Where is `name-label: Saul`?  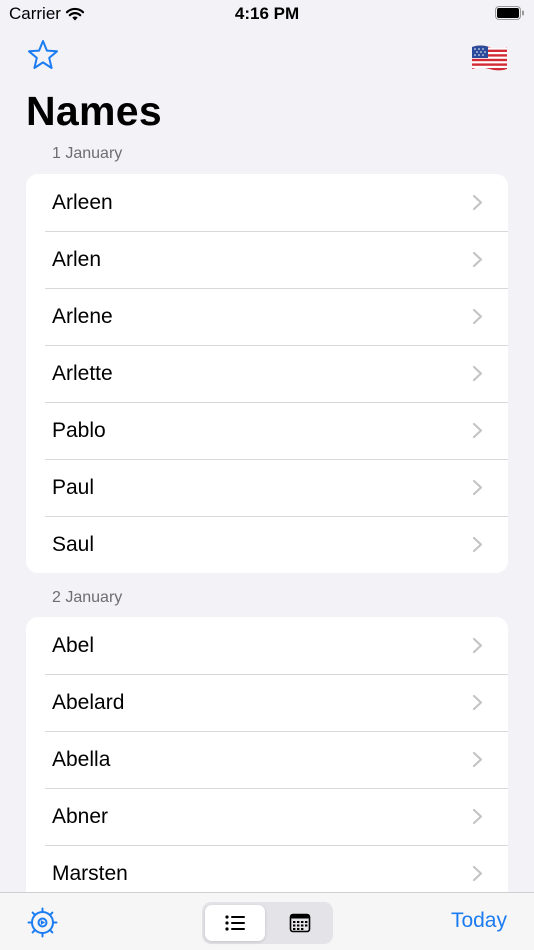 name-label: Saul is located at coordinates (73, 544).